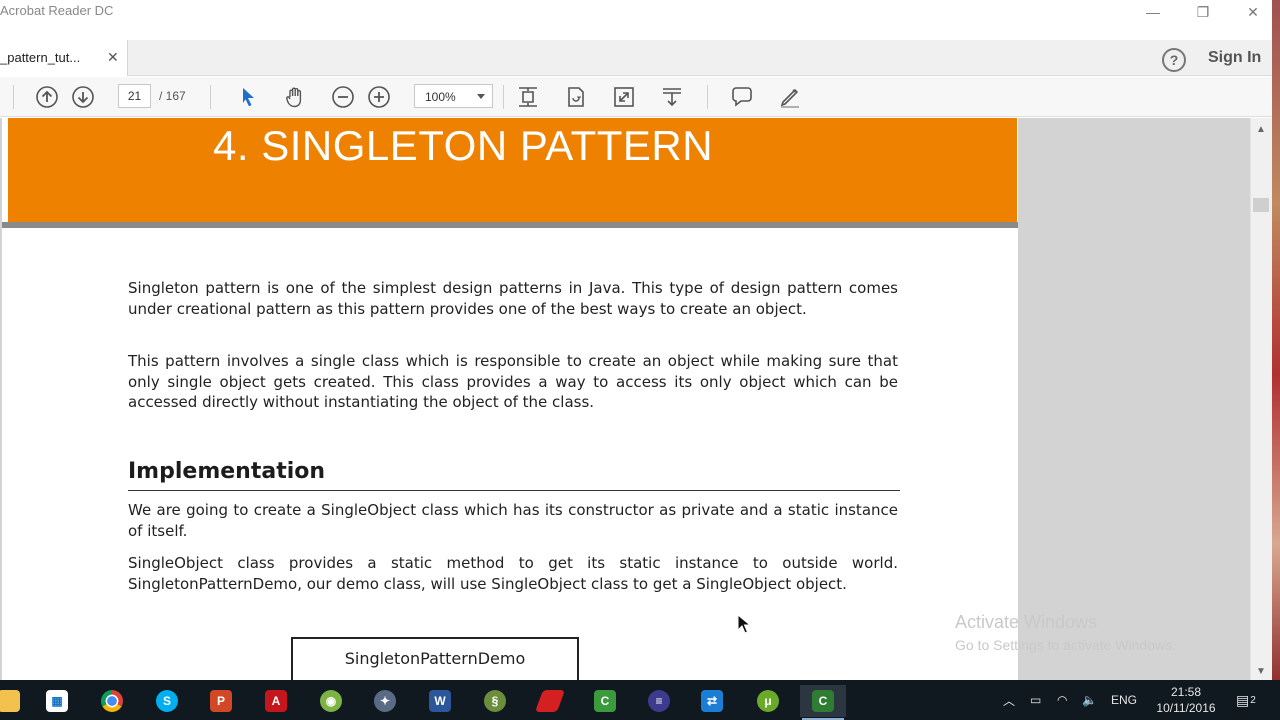 The image size is (1280, 720). What do you see at coordinates (1261, 671) in the screenshot?
I see `scroll-down-icon: ▼` at bounding box center [1261, 671].